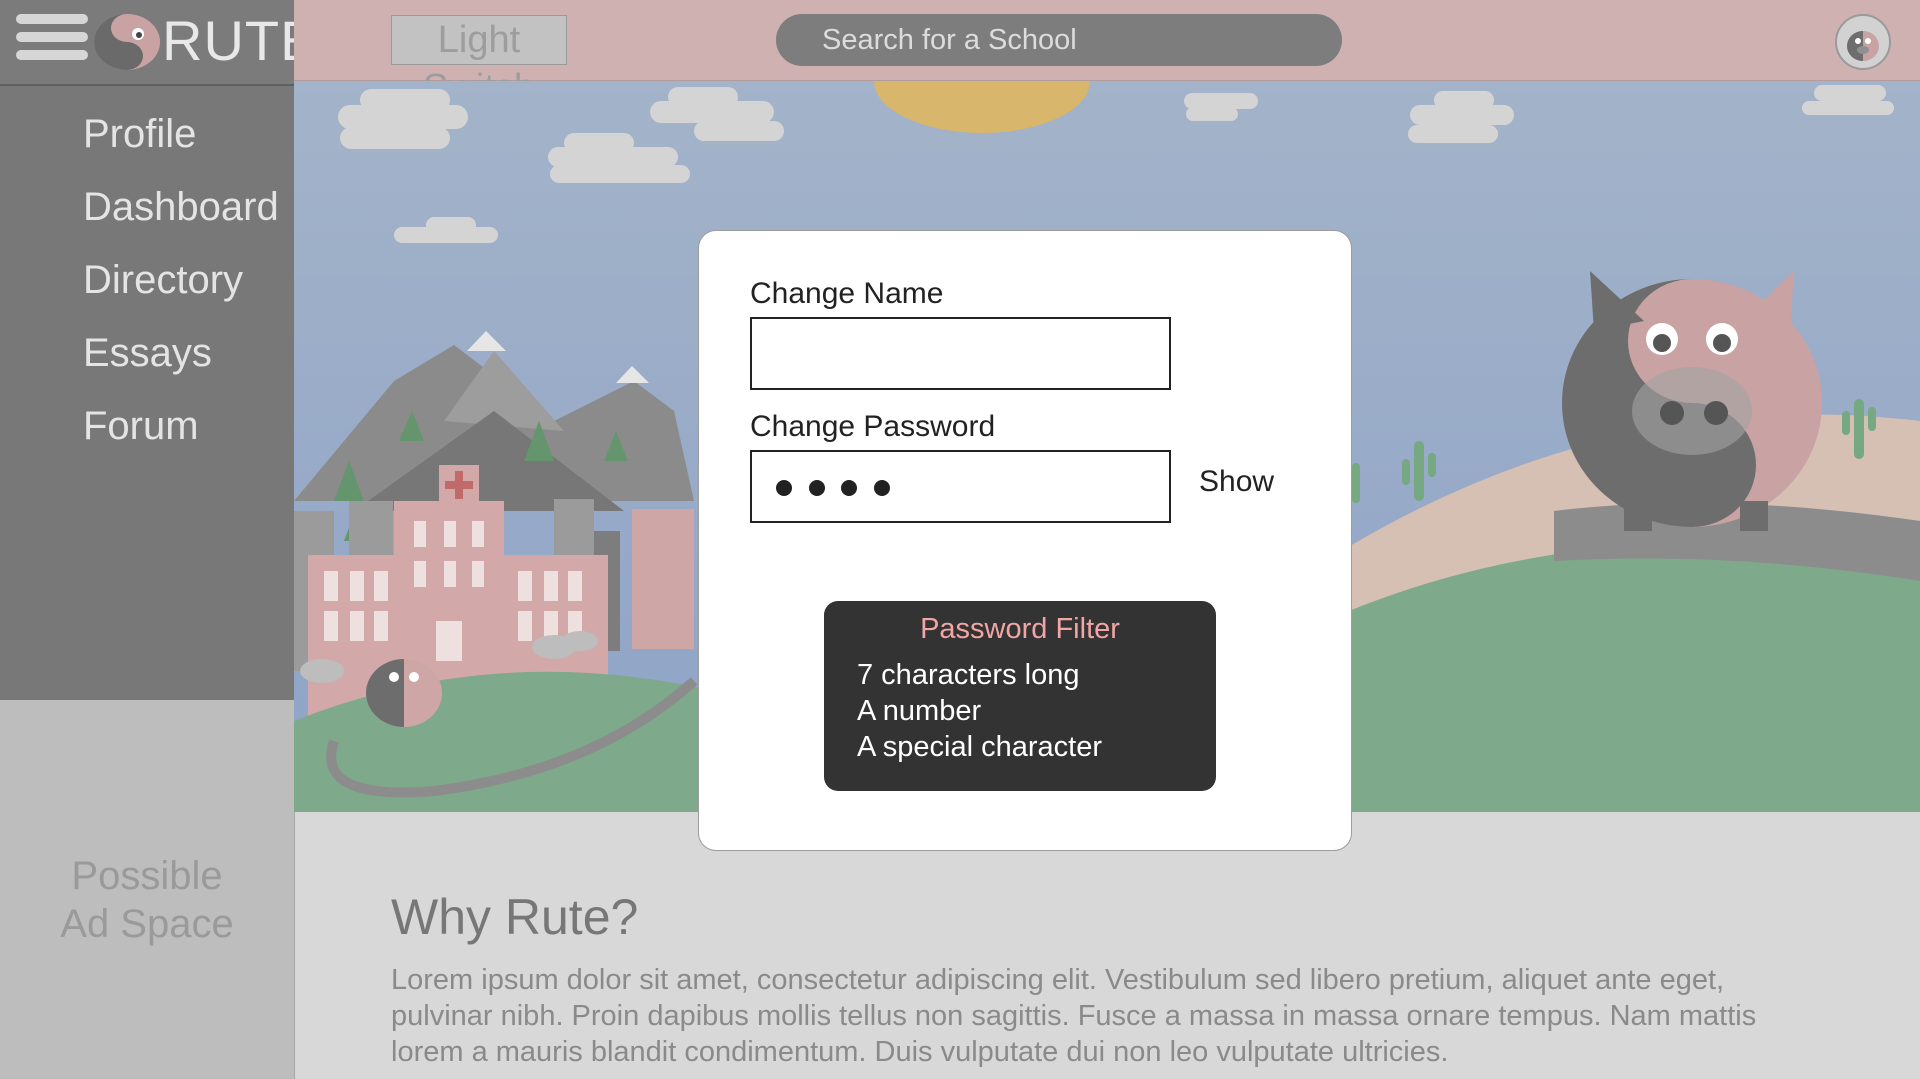  Describe the element at coordinates (919, 711) in the screenshot. I see `password-rule: A number` at that location.